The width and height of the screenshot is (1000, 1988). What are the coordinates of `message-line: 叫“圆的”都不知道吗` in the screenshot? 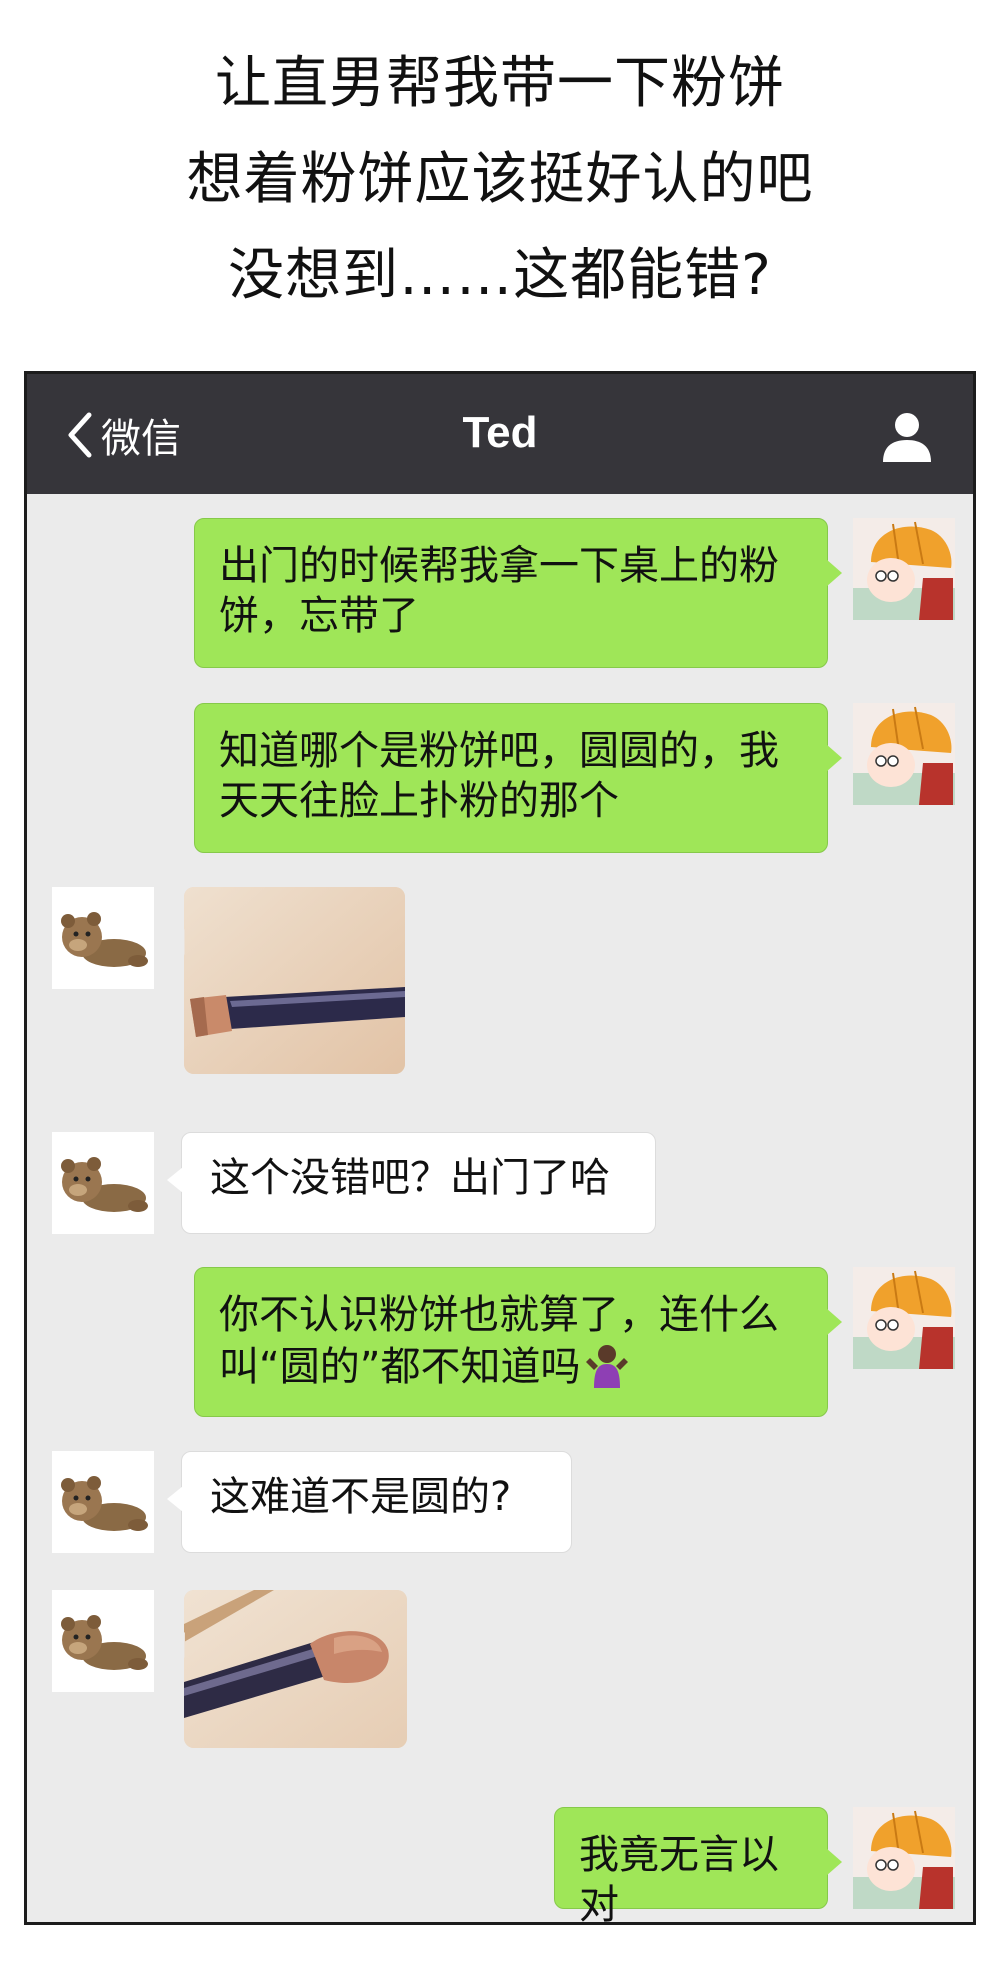 It's located at (511, 1366).